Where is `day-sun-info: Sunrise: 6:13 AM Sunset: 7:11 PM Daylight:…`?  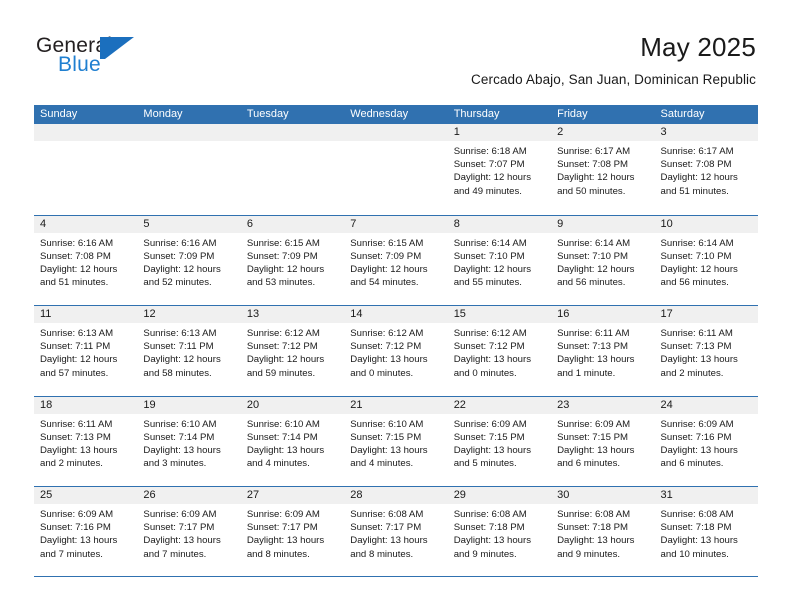 day-sun-info: Sunrise: 6:13 AM Sunset: 7:11 PM Daylight:… is located at coordinates (188, 351).